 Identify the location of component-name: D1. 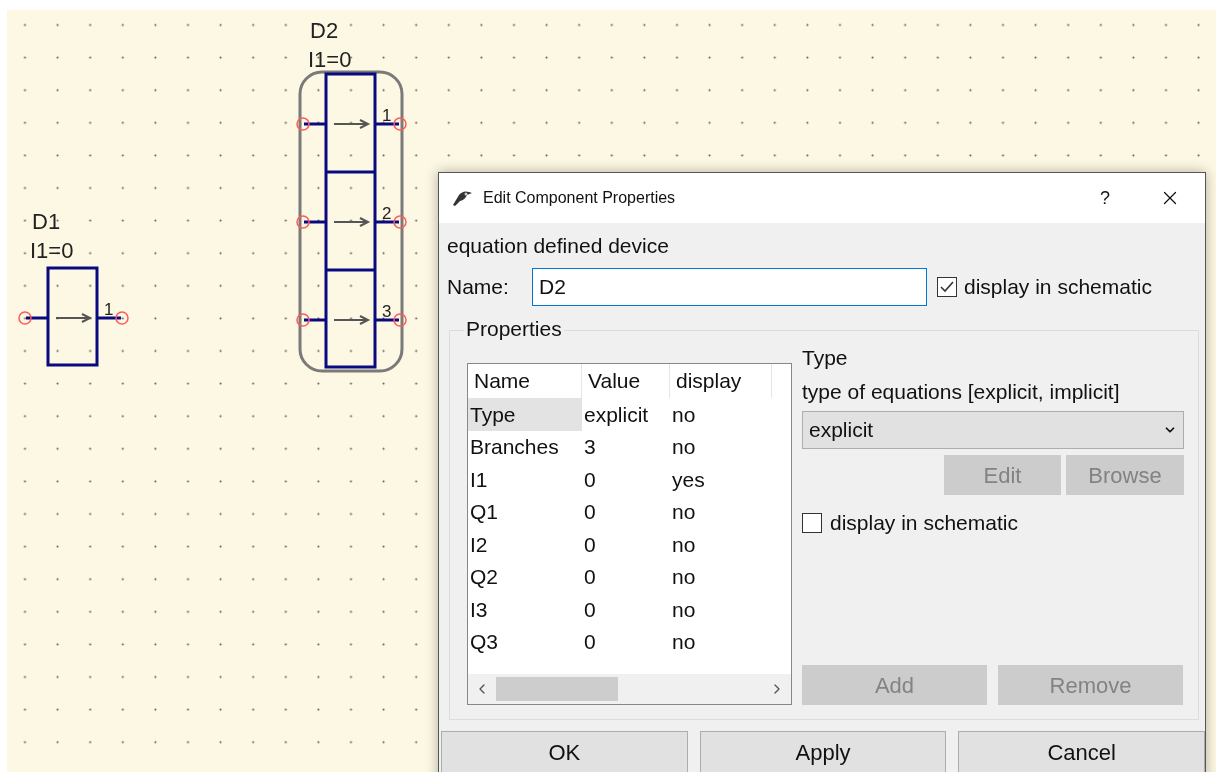
(46, 221).